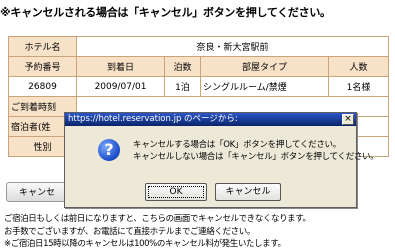 This screenshot has height=252, width=395. I want to click on column-header: 到着日, so click(120, 66).